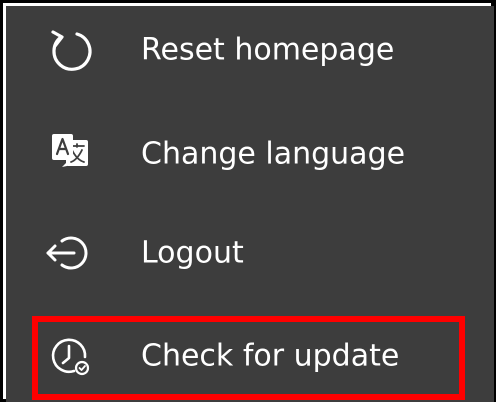 This screenshot has width=496, height=406. Describe the element at coordinates (70, 154) in the screenshot. I see `language-icon` at that location.